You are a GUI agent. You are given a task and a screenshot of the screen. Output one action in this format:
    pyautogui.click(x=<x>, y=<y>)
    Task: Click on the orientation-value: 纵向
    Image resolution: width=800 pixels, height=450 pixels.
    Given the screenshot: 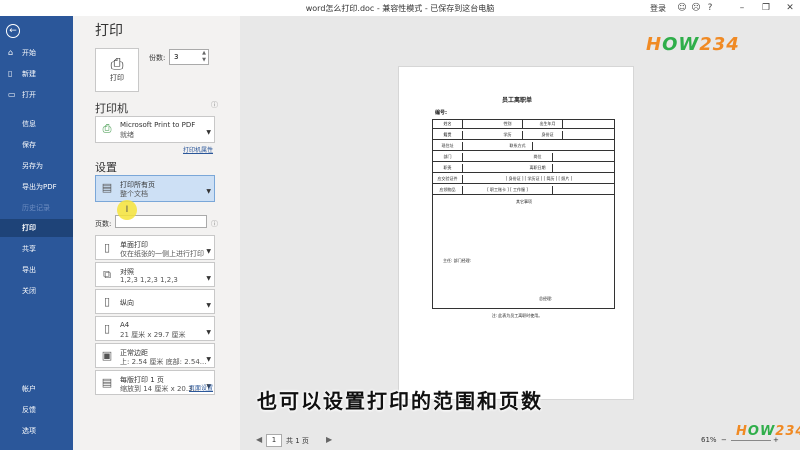 What is the action you would take?
    pyautogui.click(x=127, y=303)
    